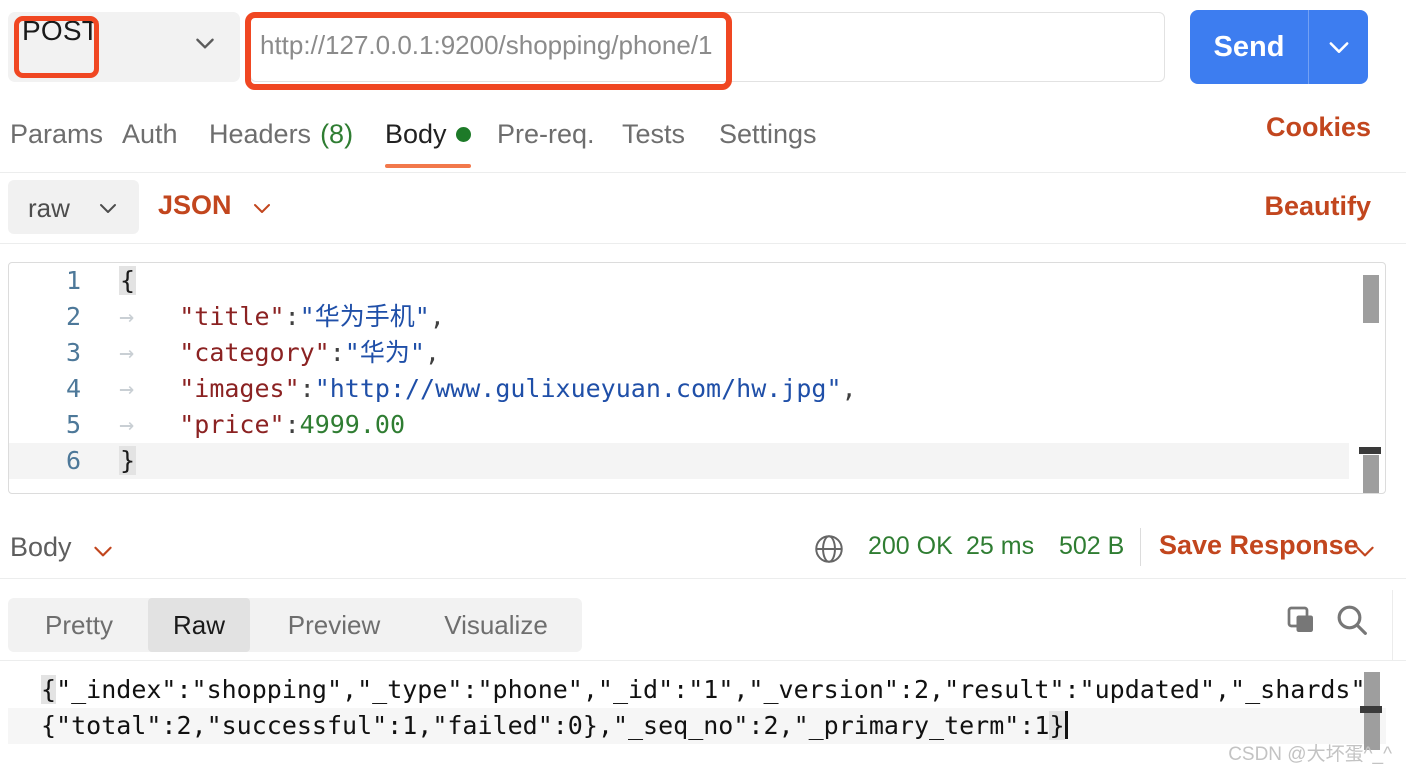  Describe the element at coordinates (195, 205) in the screenshot. I see `body-format-label: JSON` at that location.